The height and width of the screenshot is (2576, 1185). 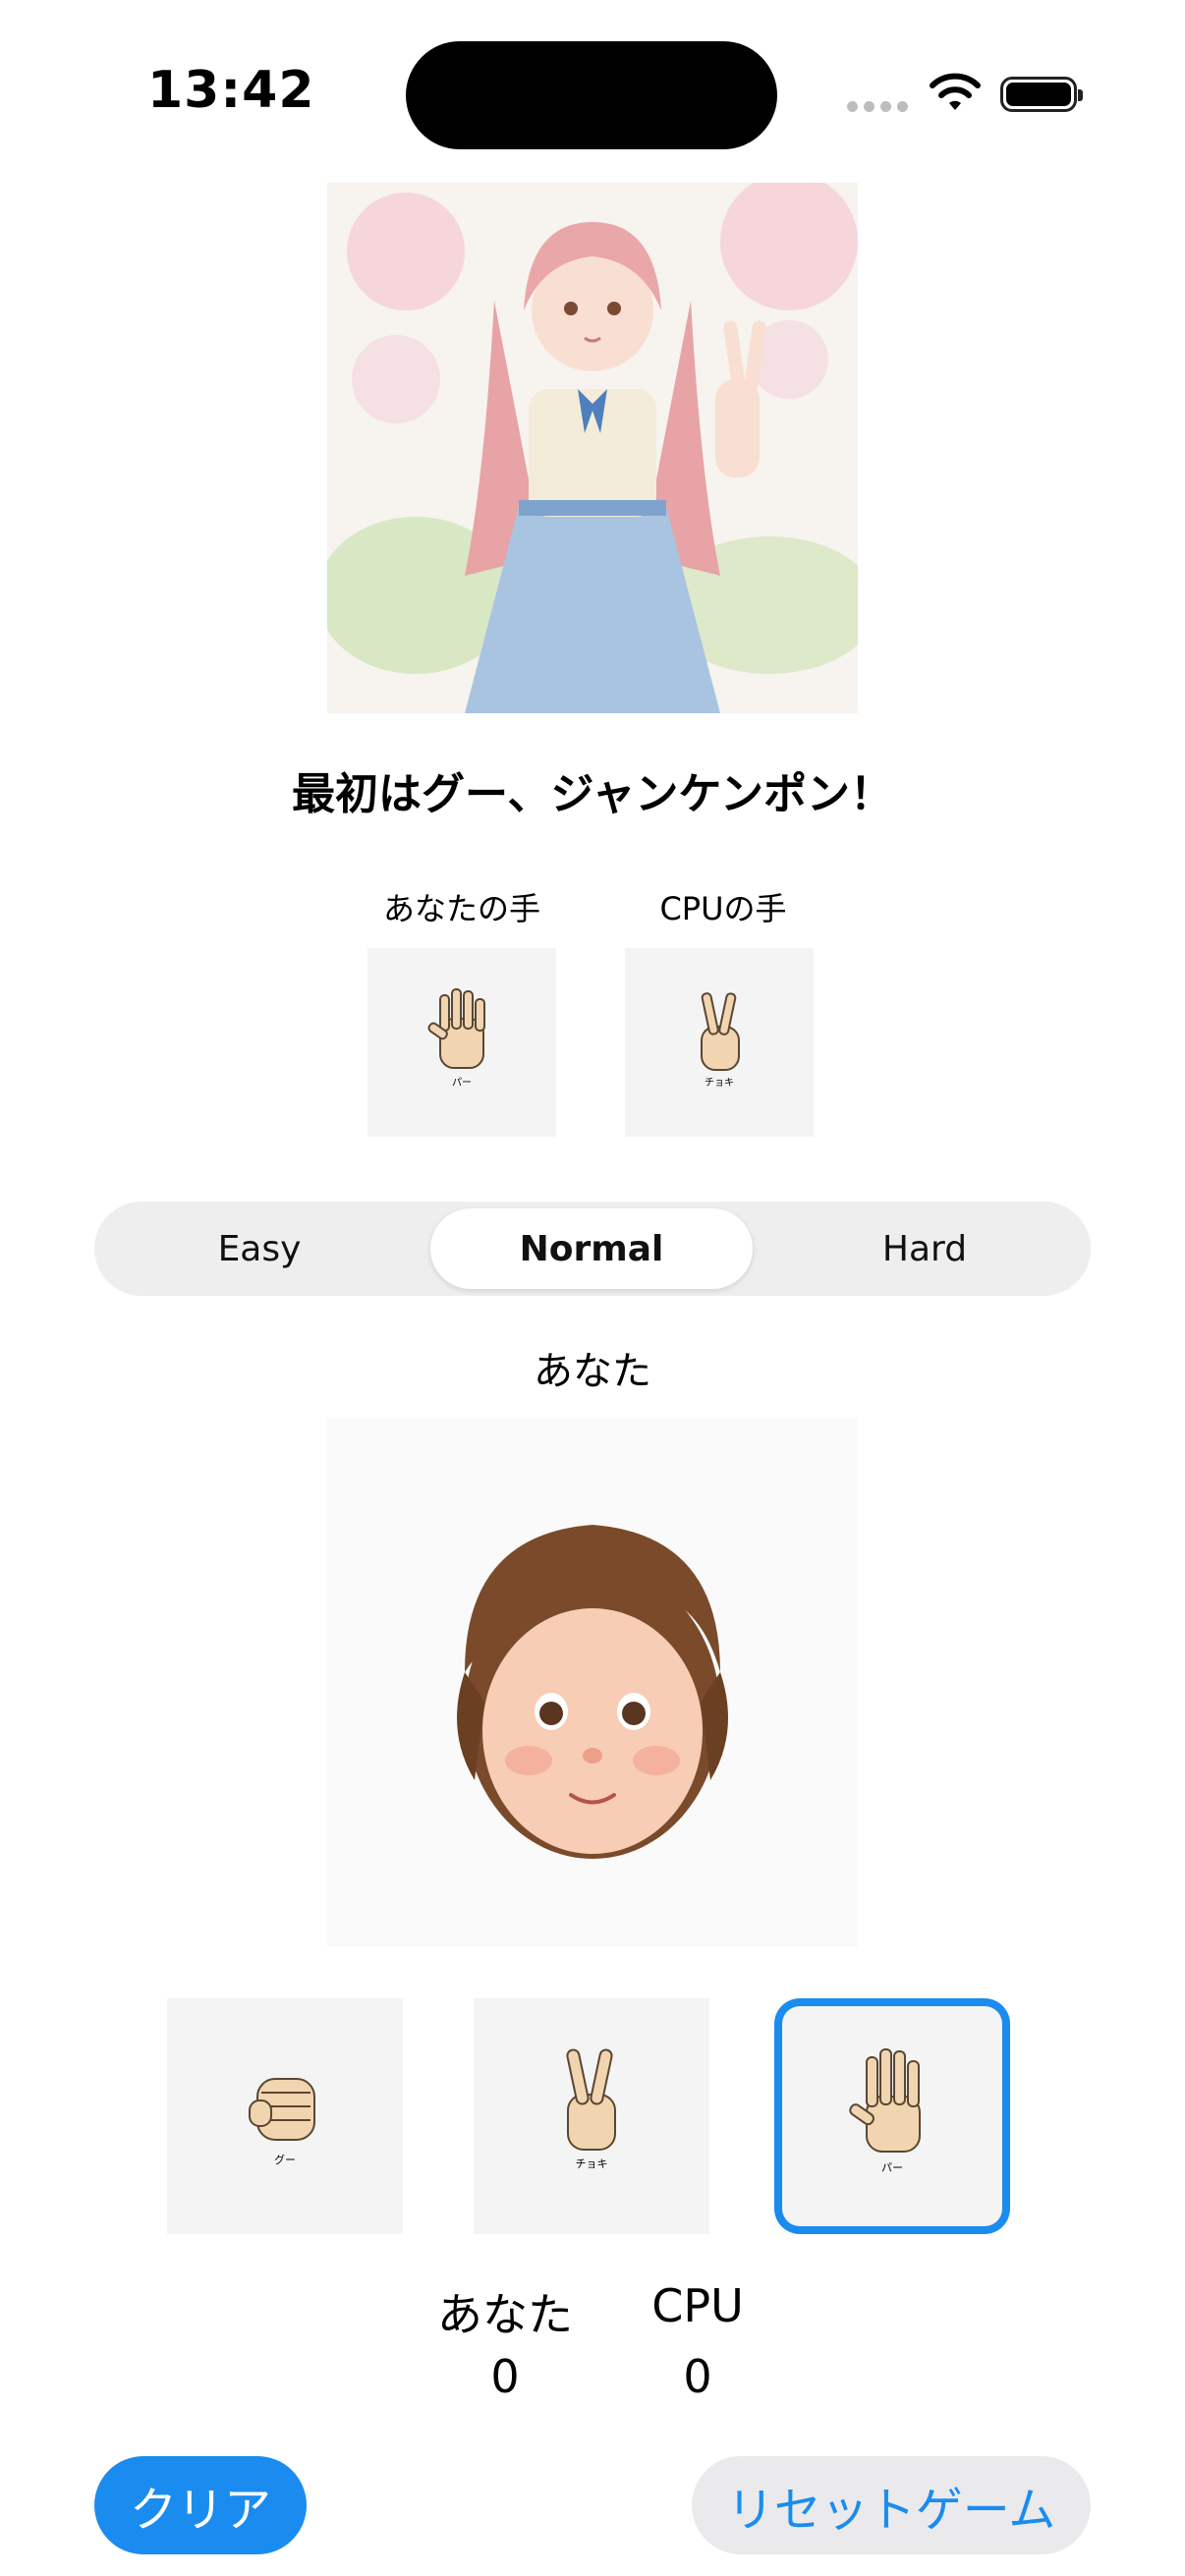 I want to click on cpu-score-label: CPU, so click(x=697, y=2305).